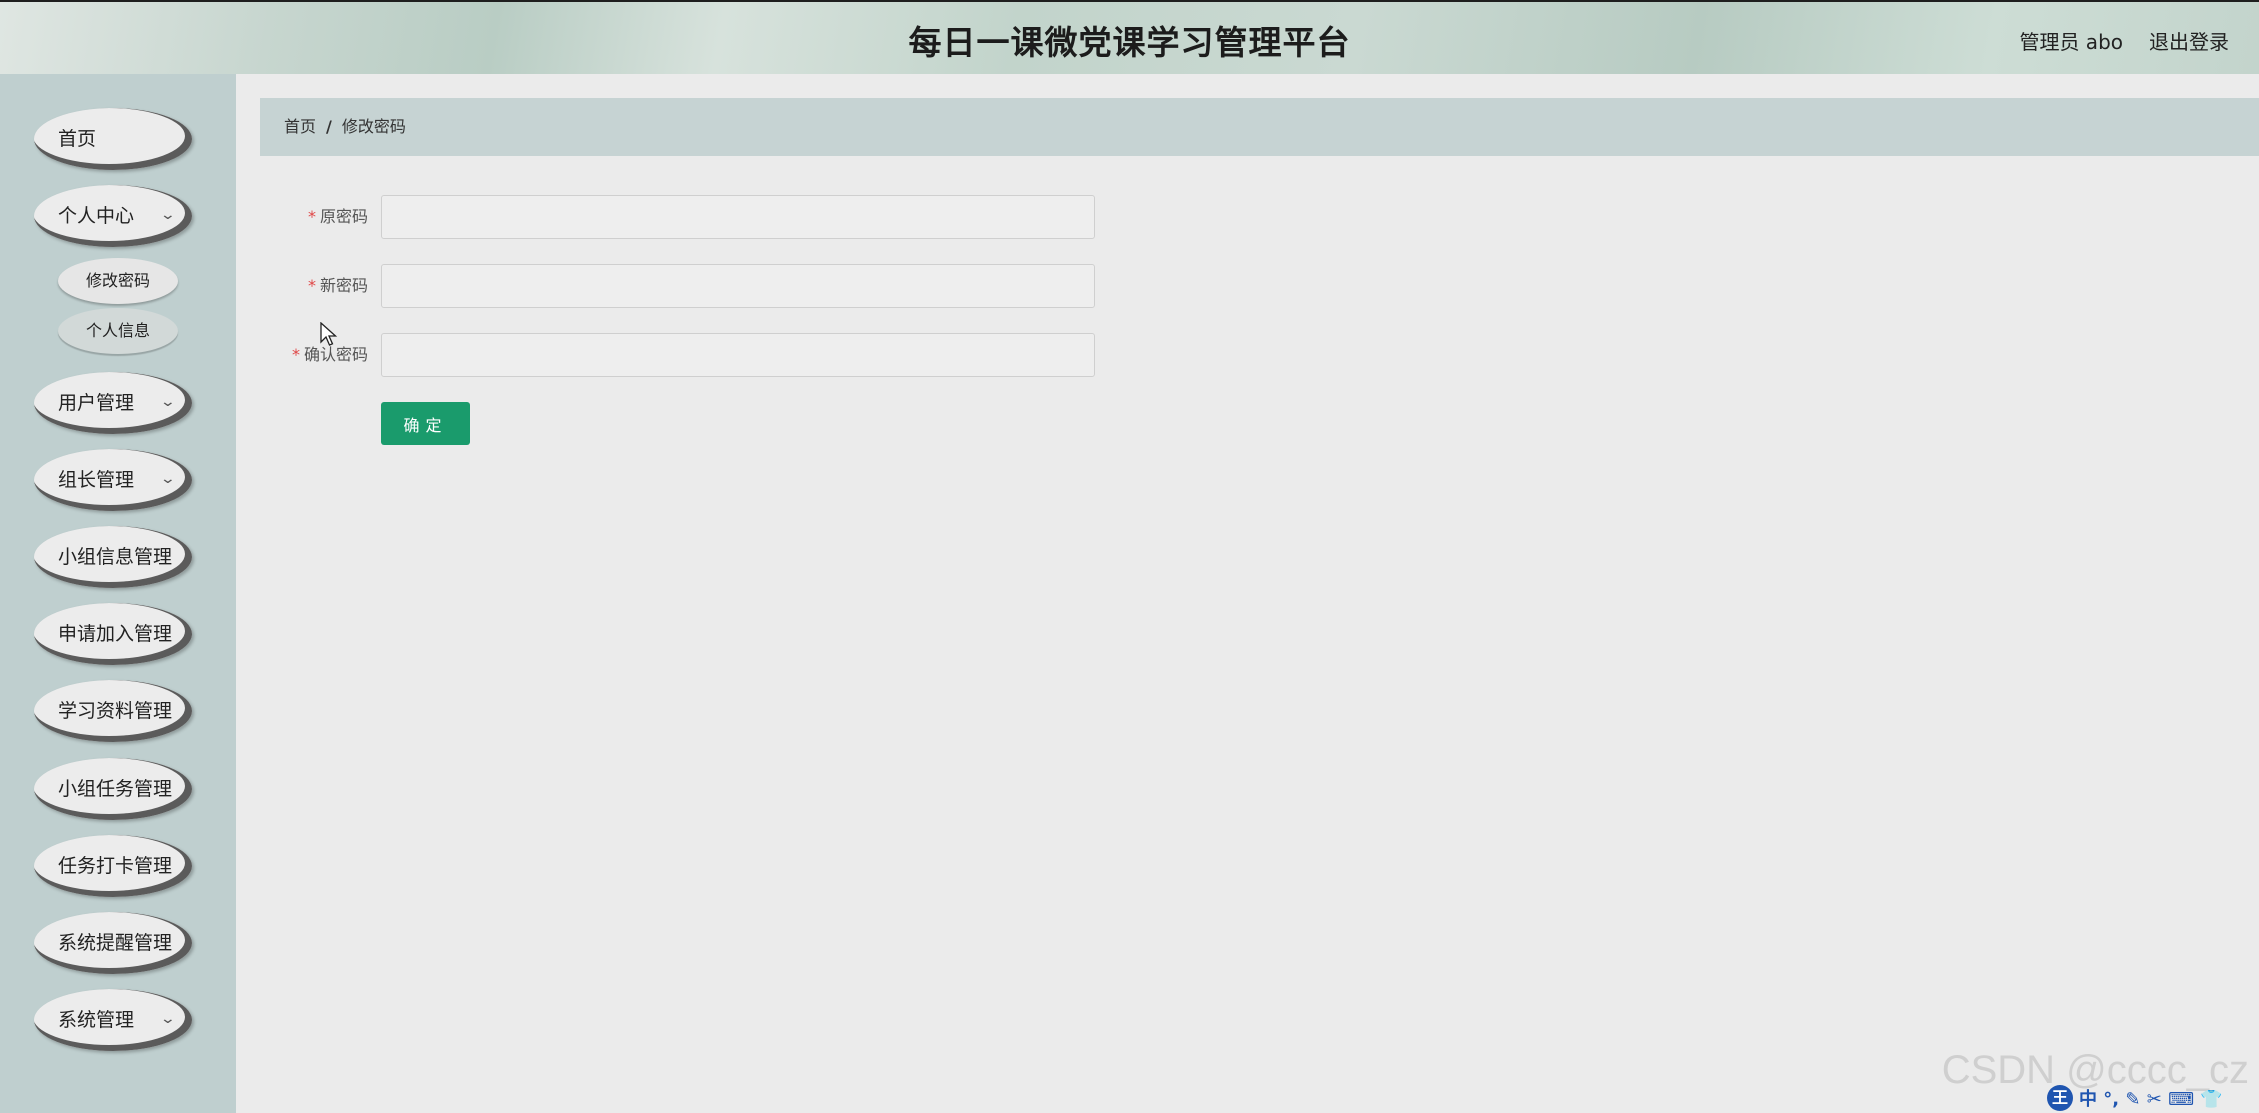 The height and width of the screenshot is (1113, 2259). I want to click on submenu-item-personal-info: 个人信息, so click(118, 331).